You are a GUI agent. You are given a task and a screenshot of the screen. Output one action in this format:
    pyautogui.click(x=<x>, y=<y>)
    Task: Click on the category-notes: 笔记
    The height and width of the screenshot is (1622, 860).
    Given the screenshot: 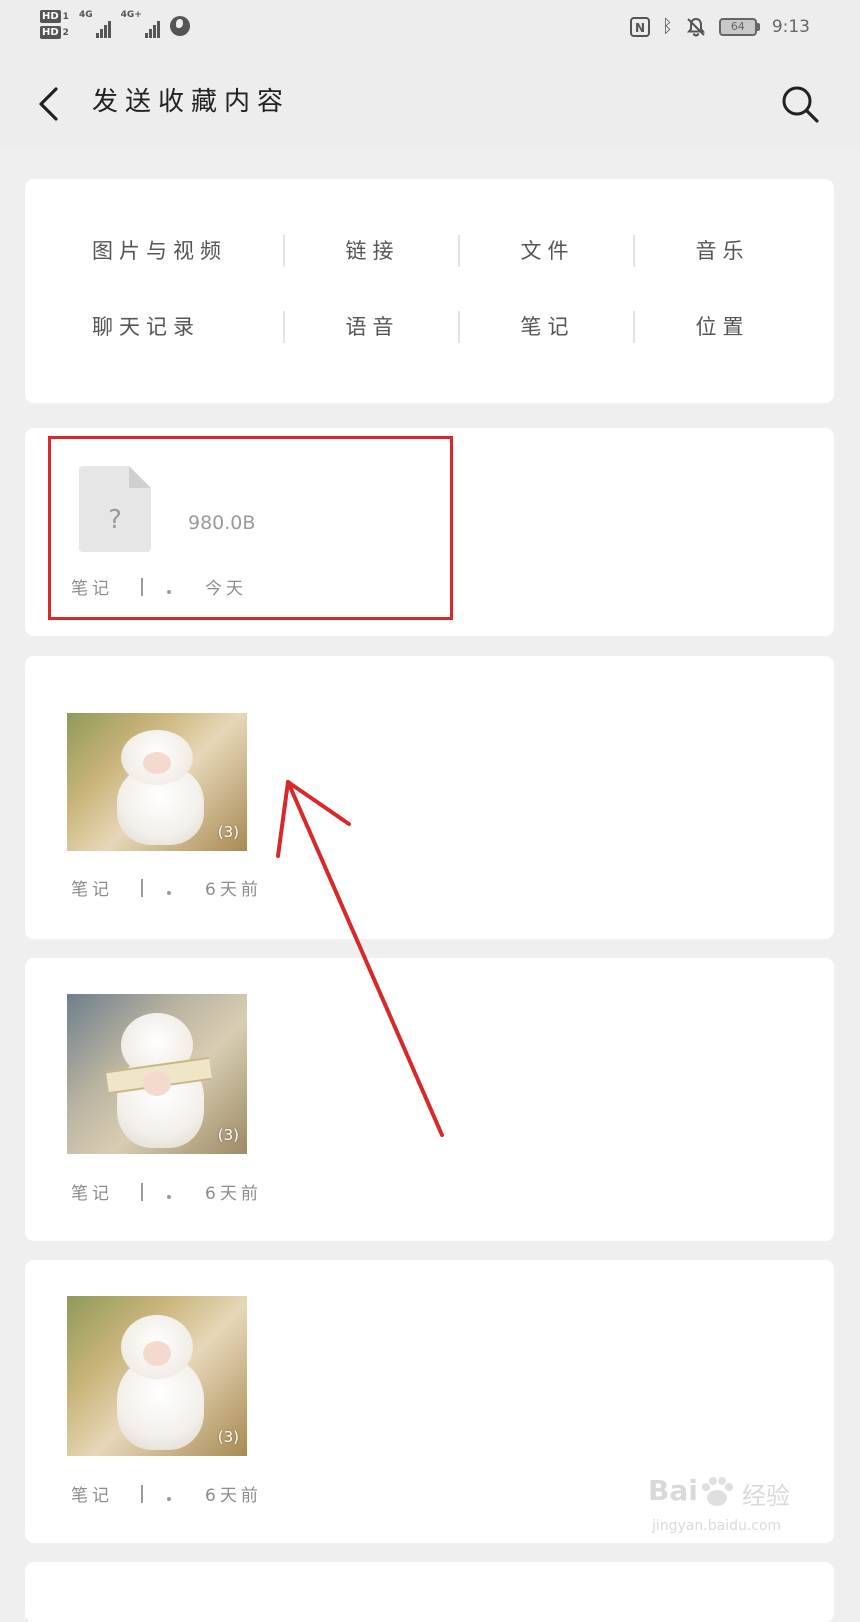 What is the action you would take?
    pyautogui.click(x=547, y=327)
    